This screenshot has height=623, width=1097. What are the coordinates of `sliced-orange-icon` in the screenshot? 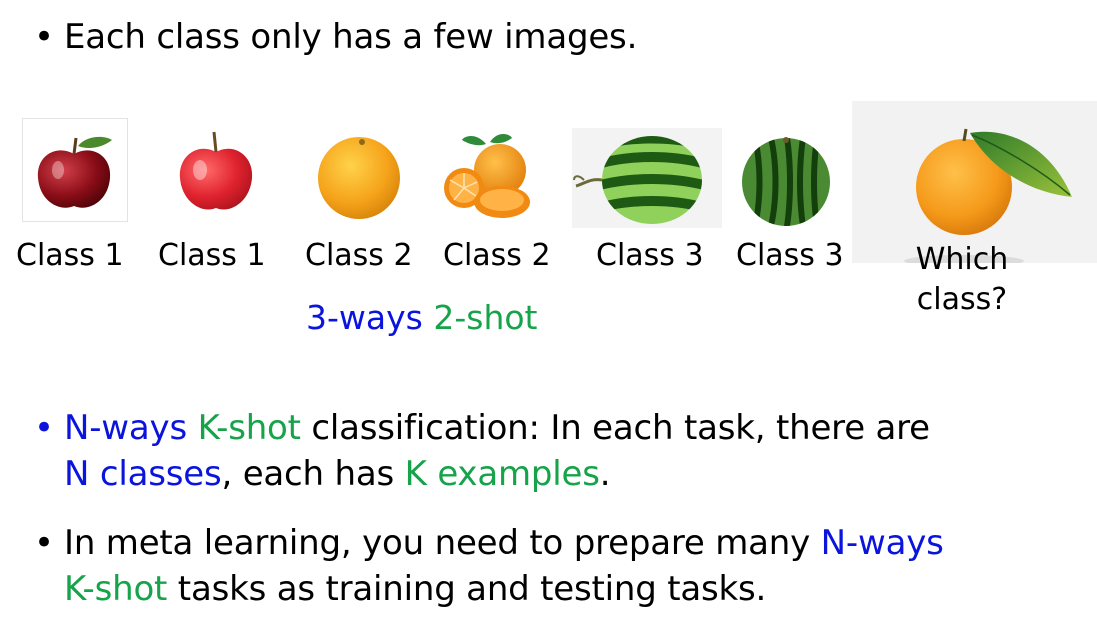 It's located at (488, 176).